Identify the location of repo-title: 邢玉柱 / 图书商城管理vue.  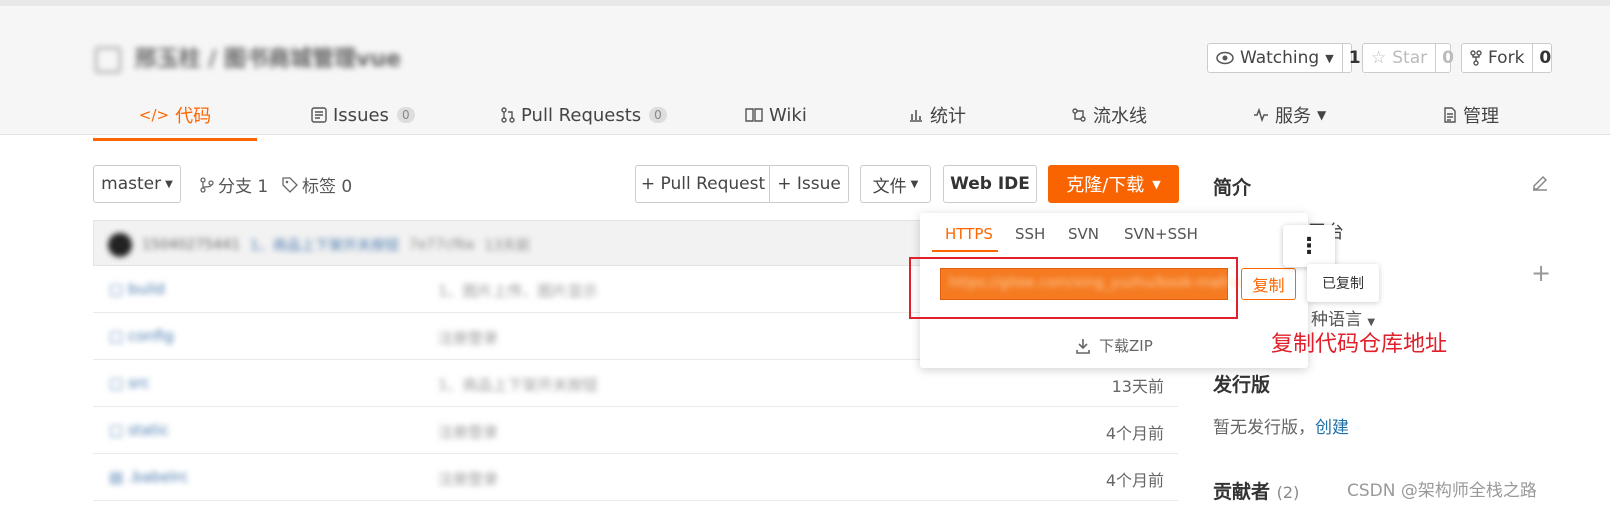
(248, 57).